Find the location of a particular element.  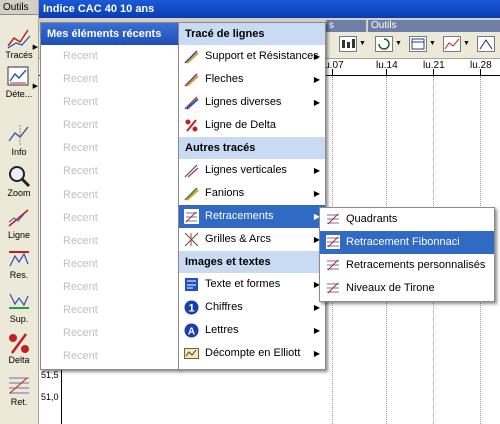

menu-item-lignes-verticales: Lignes verticales ▶ is located at coordinates (252, 170).